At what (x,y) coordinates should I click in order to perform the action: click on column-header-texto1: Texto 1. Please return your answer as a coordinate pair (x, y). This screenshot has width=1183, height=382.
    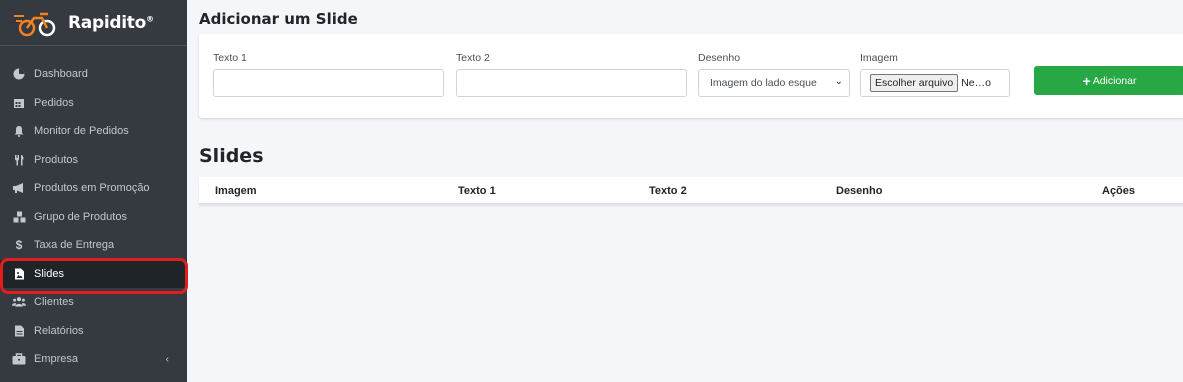
    Looking at the image, I should click on (477, 191).